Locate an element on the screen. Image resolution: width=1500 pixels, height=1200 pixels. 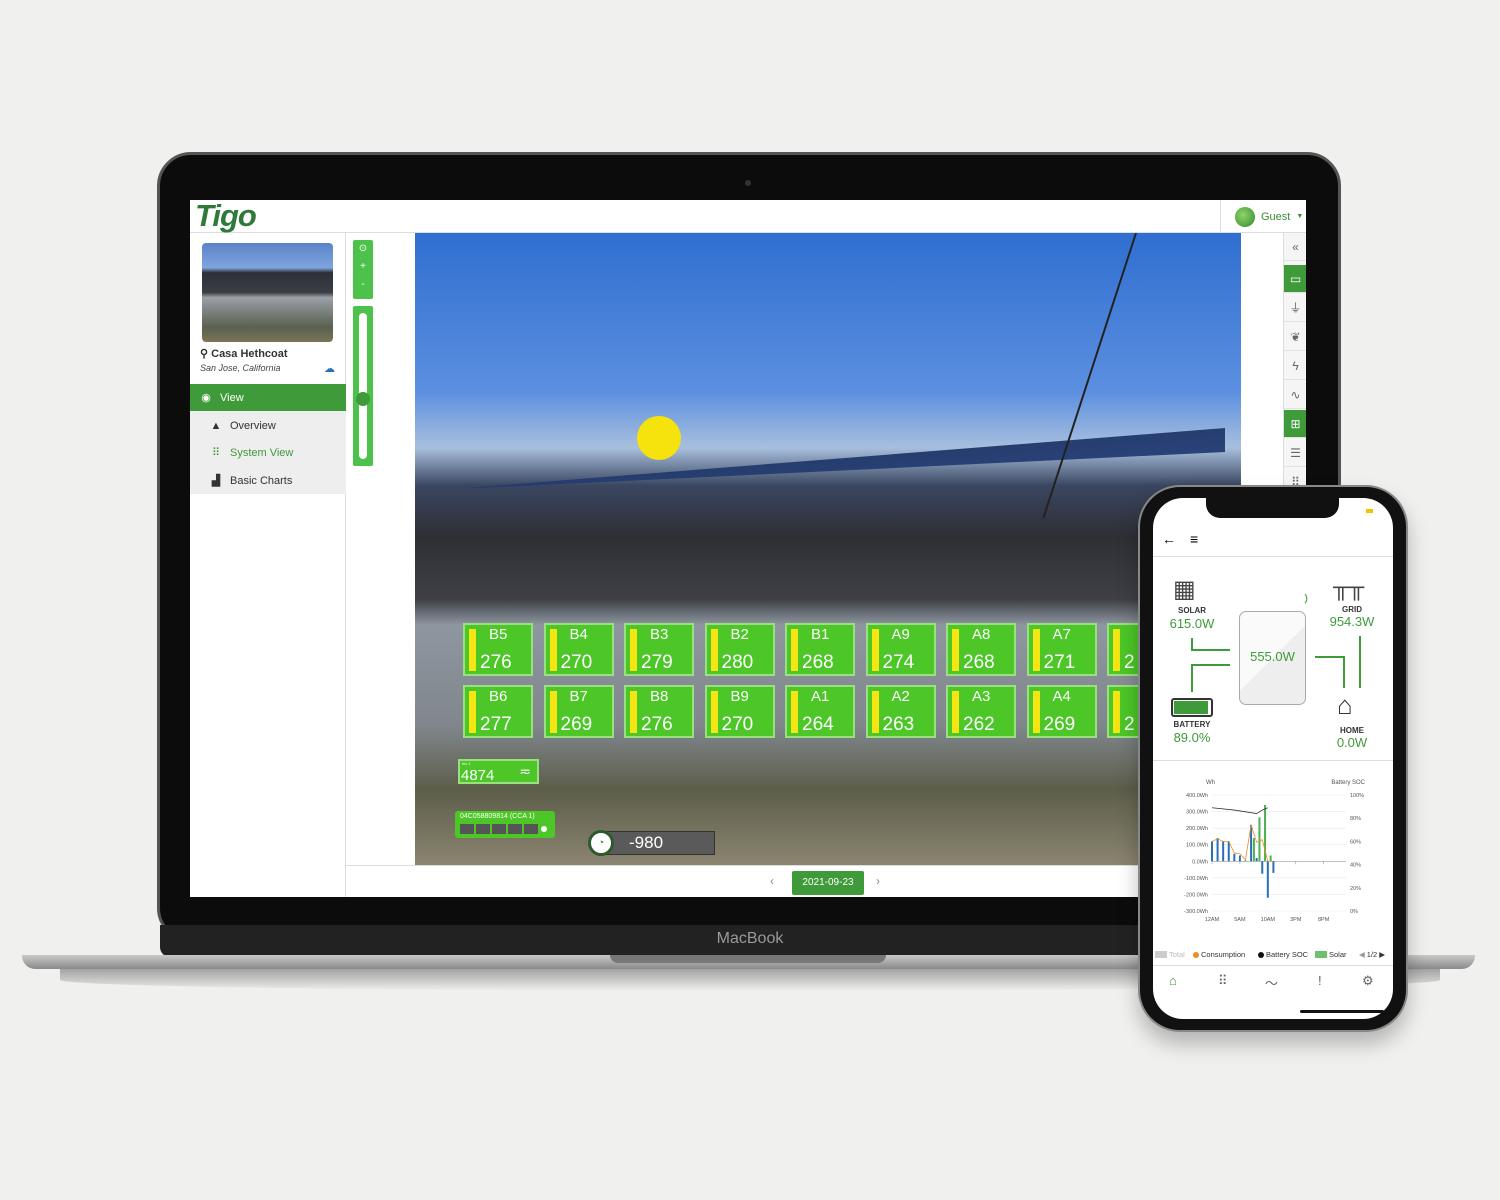
nav-overview: ▲ Overview is located at coordinates (268, 425).